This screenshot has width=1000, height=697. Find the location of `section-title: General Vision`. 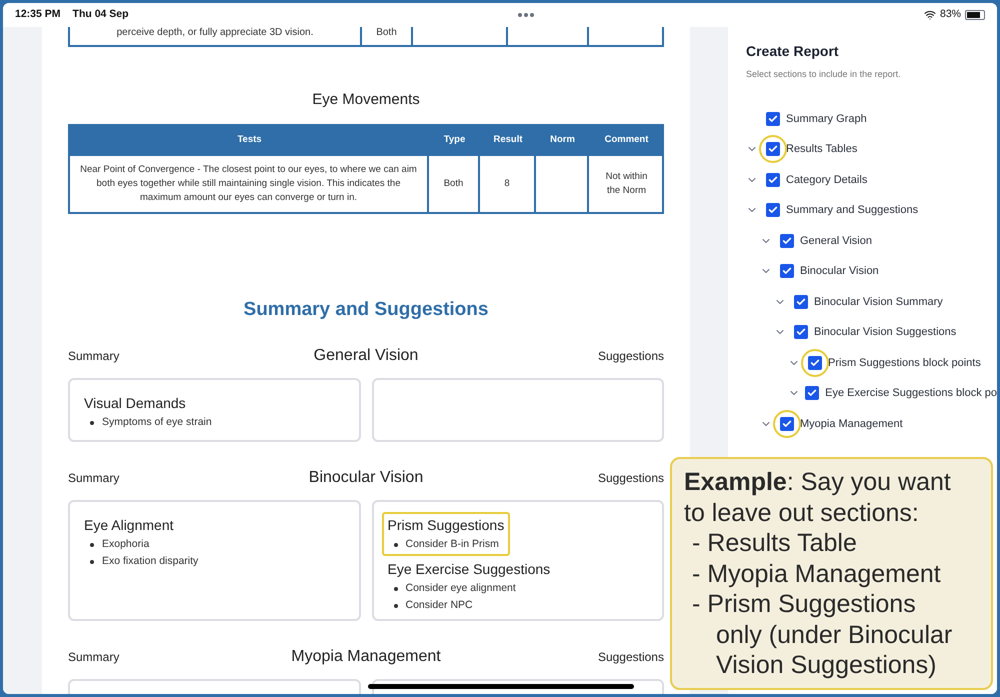

section-title: General Vision is located at coordinates (366, 356).